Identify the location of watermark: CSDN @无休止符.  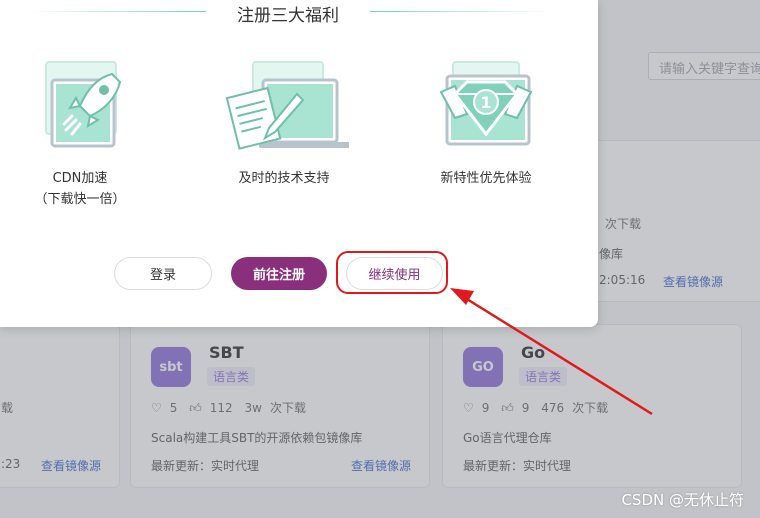
(682, 500).